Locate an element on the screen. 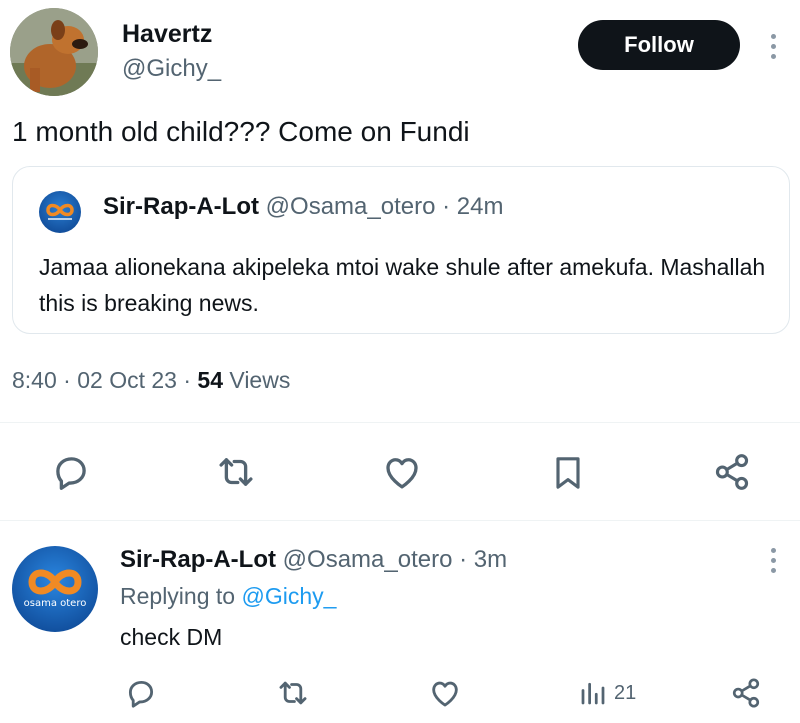 This screenshot has height=723, width=800. views-label: Views is located at coordinates (259, 380).